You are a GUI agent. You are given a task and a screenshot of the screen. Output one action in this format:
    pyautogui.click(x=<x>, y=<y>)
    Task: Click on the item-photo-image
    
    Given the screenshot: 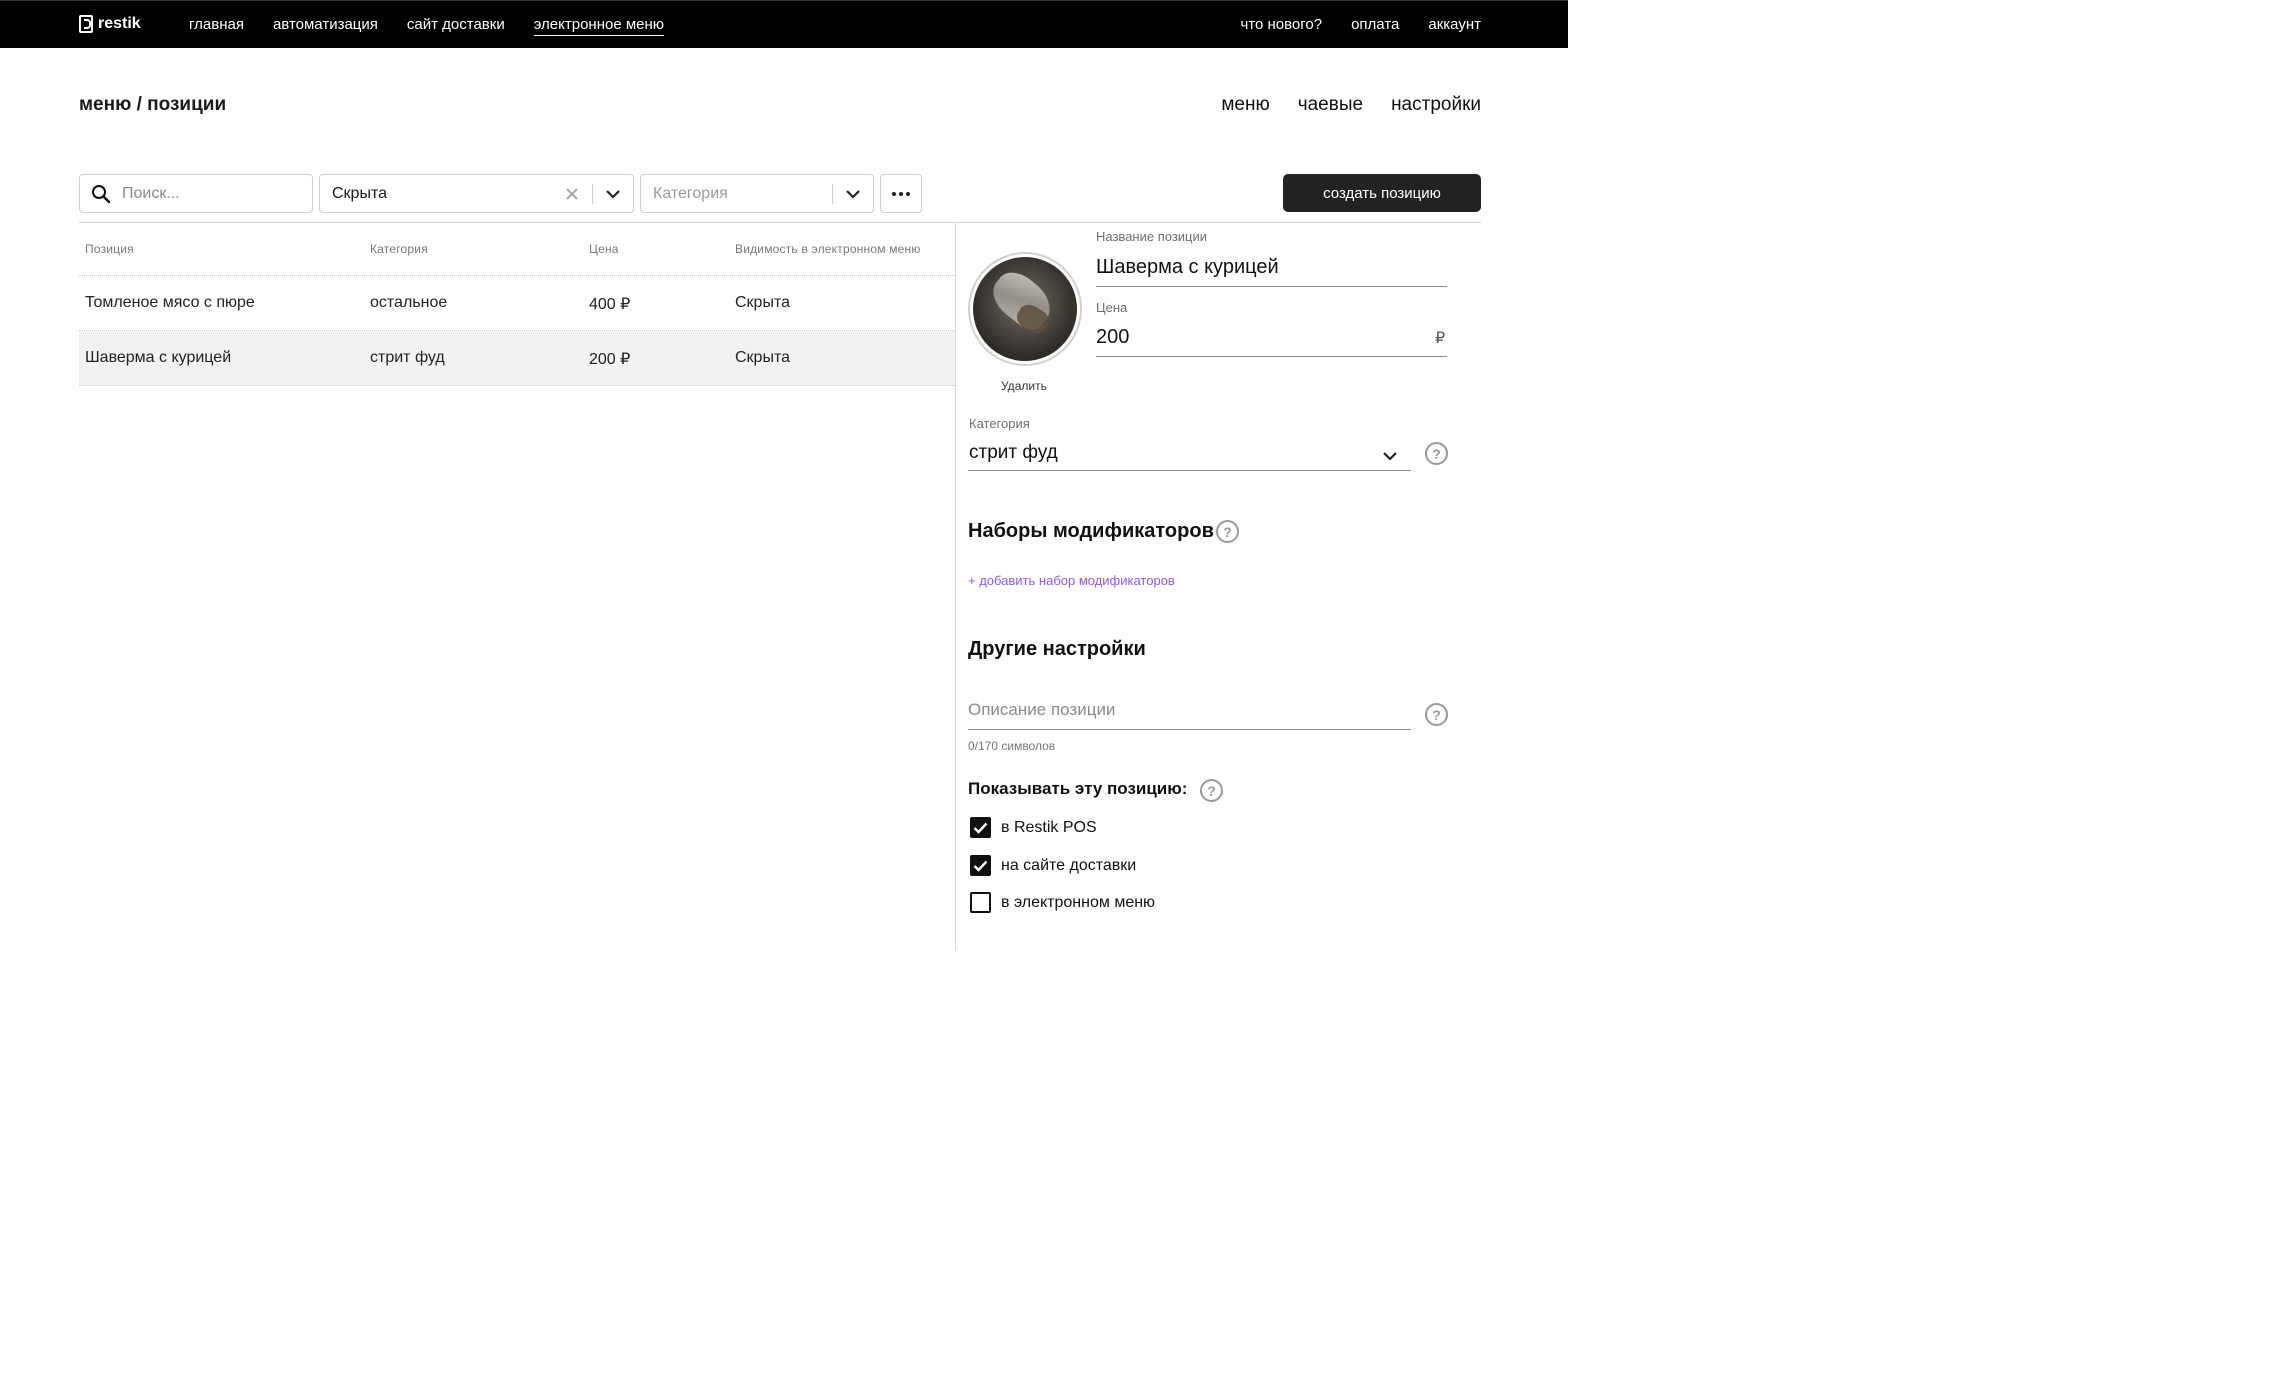 What is the action you would take?
    pyautogui.click(x=1025, y=309)
    